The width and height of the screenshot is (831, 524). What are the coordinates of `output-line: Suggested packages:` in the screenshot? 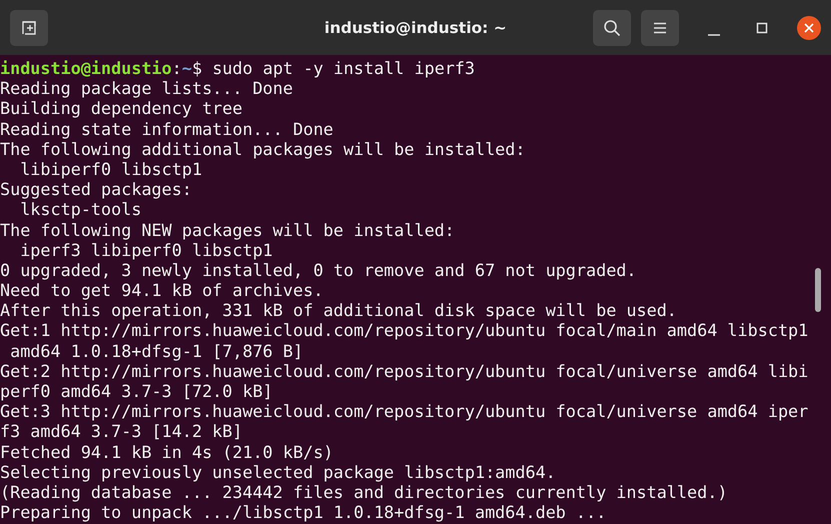 It's located at (96, 189).